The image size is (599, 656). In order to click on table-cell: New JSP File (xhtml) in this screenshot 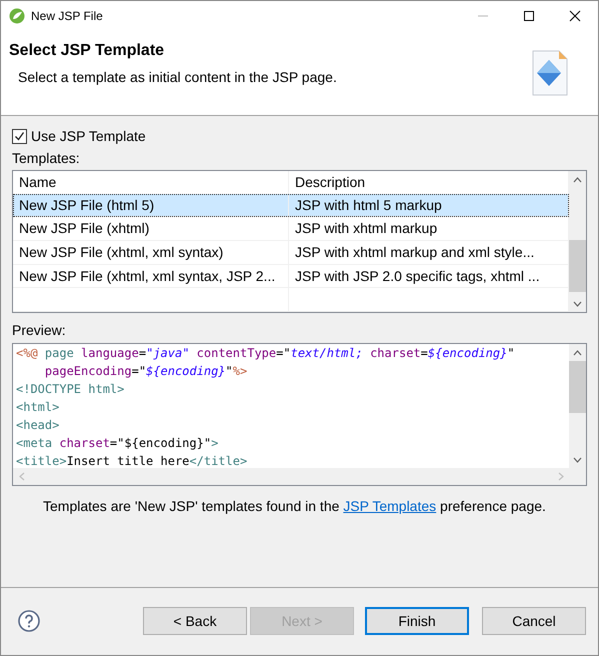, I will do `click(151, 228)`.